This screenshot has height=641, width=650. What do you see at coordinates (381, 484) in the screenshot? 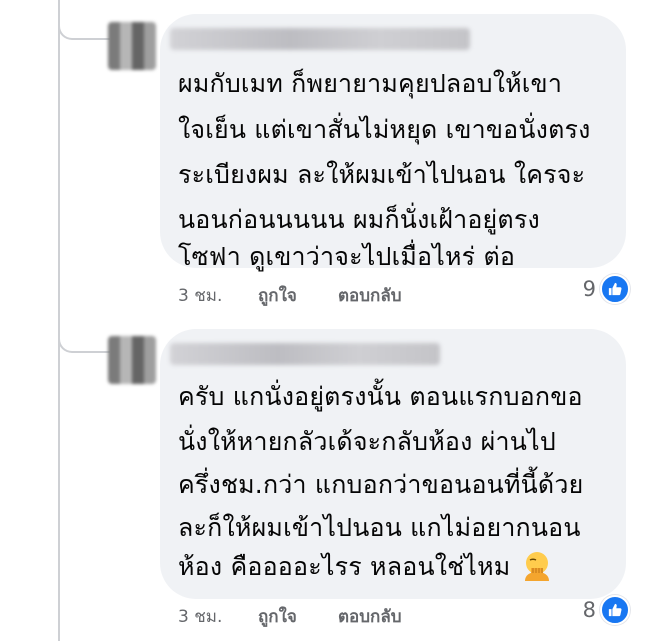
I see `comment-text-line: ครึ่งชม.กว่า แกบอกว่าขอนอนที่นี้ด้วย` at bounding box center [381, 484].